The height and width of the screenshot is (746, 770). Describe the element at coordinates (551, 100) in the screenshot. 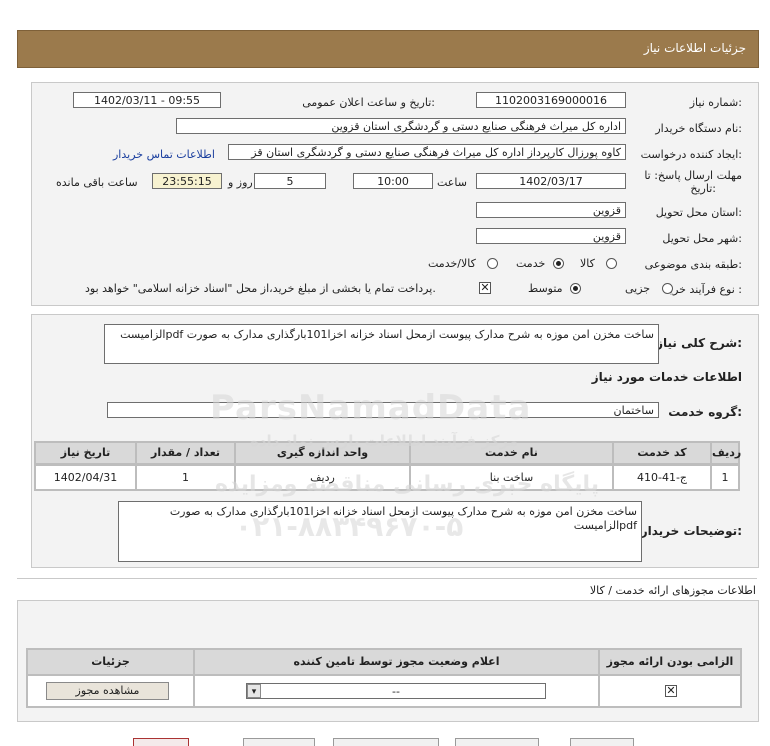

I see `need-number-field: 1102003169000016` at that location.